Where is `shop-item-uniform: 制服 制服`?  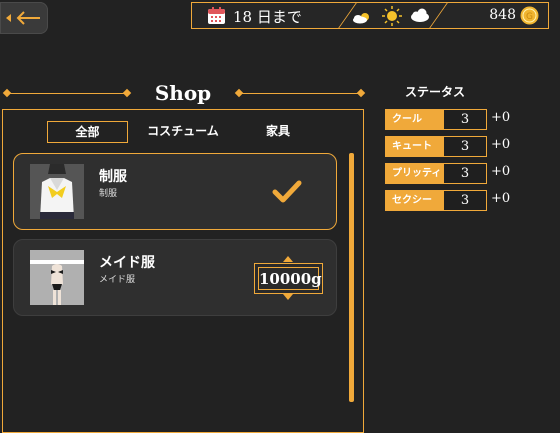
shop-item-uniform: 制服 制服 is located at coordinates (175, 191).